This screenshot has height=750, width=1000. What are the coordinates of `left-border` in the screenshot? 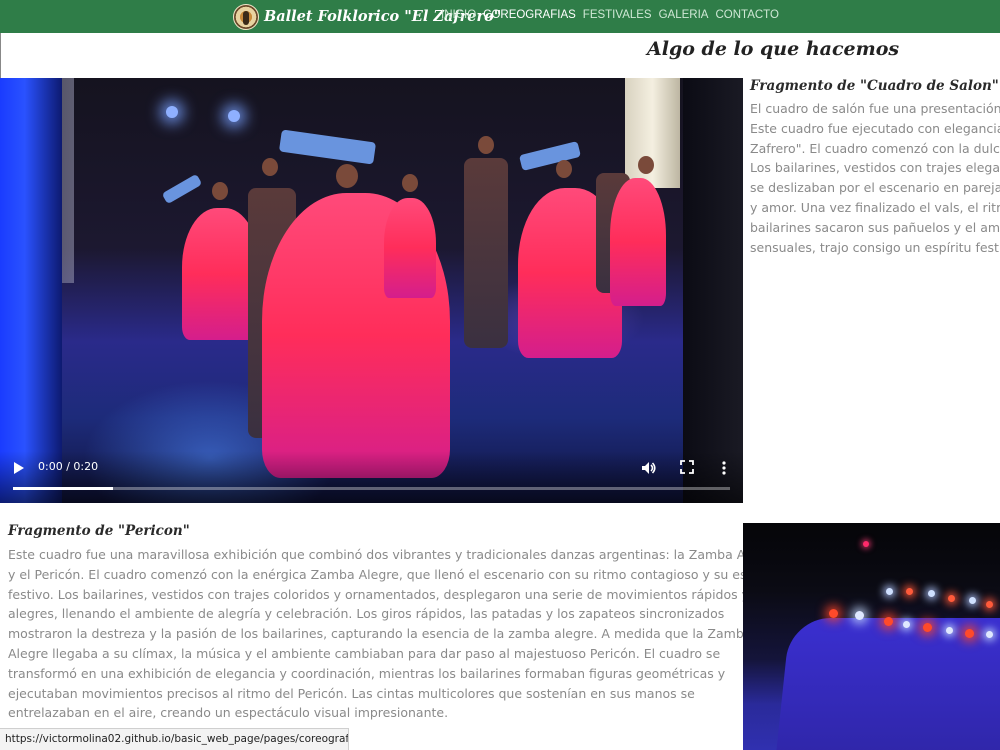 It's located at (0, 55).